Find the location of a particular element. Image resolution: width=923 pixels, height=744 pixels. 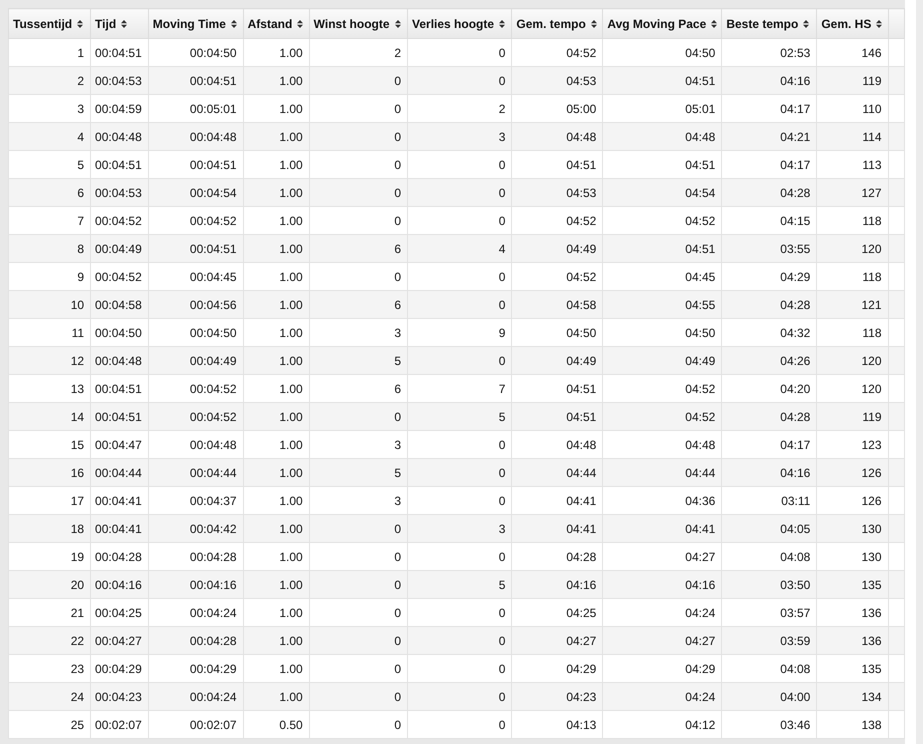

table-cell: 14 is located at coordinates (49, 416).